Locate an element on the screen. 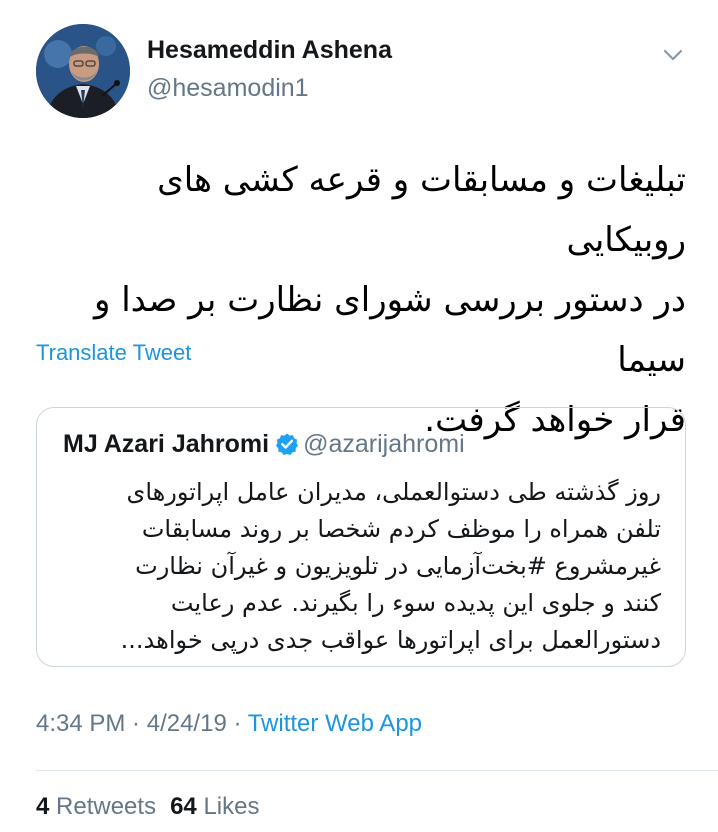 This screenshot has height=832, width=718. retweets-stat: 4 Retweets is located at coordinates (96, 806).